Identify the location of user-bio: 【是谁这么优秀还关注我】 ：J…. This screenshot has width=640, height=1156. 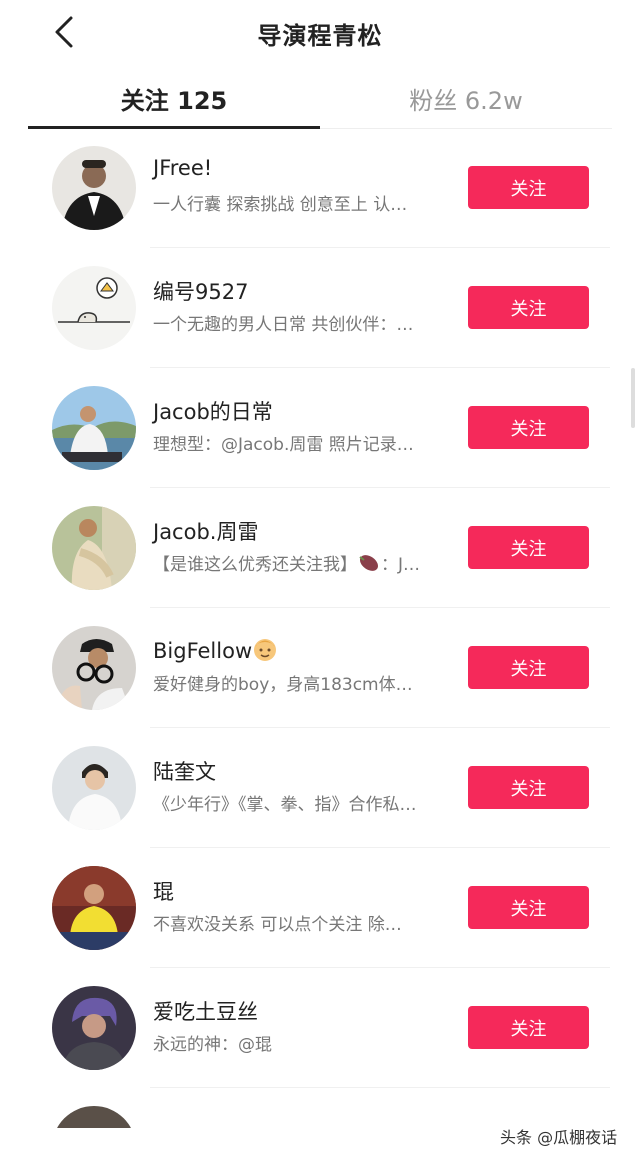
(301, 562).